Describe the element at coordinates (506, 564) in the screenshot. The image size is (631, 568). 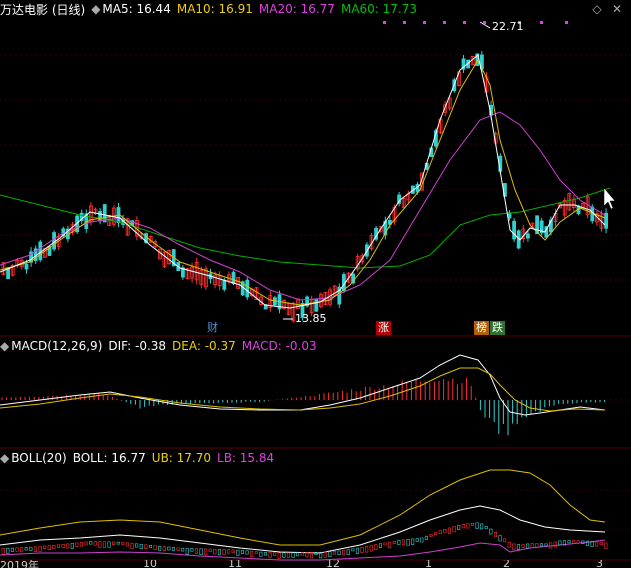
I see `x-tick: 2` at that location.